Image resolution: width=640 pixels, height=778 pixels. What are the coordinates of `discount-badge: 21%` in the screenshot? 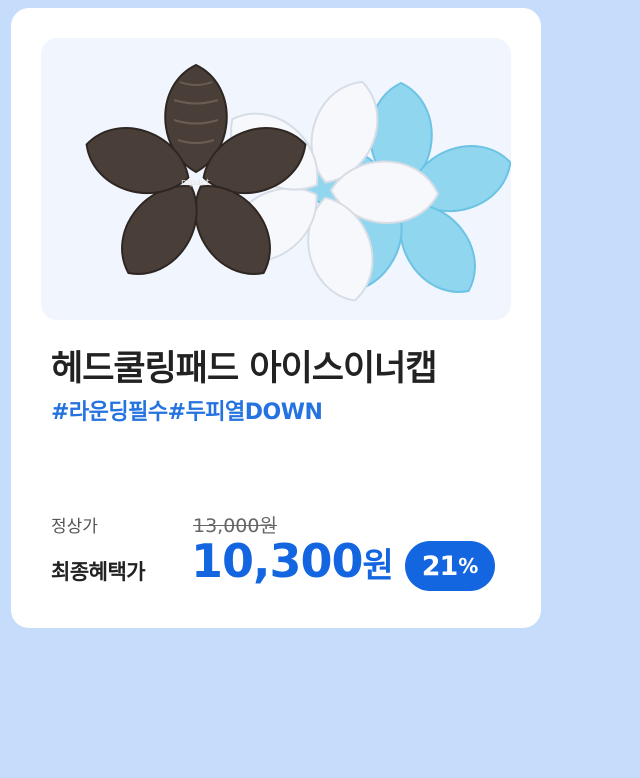 It's located at (450, 566).